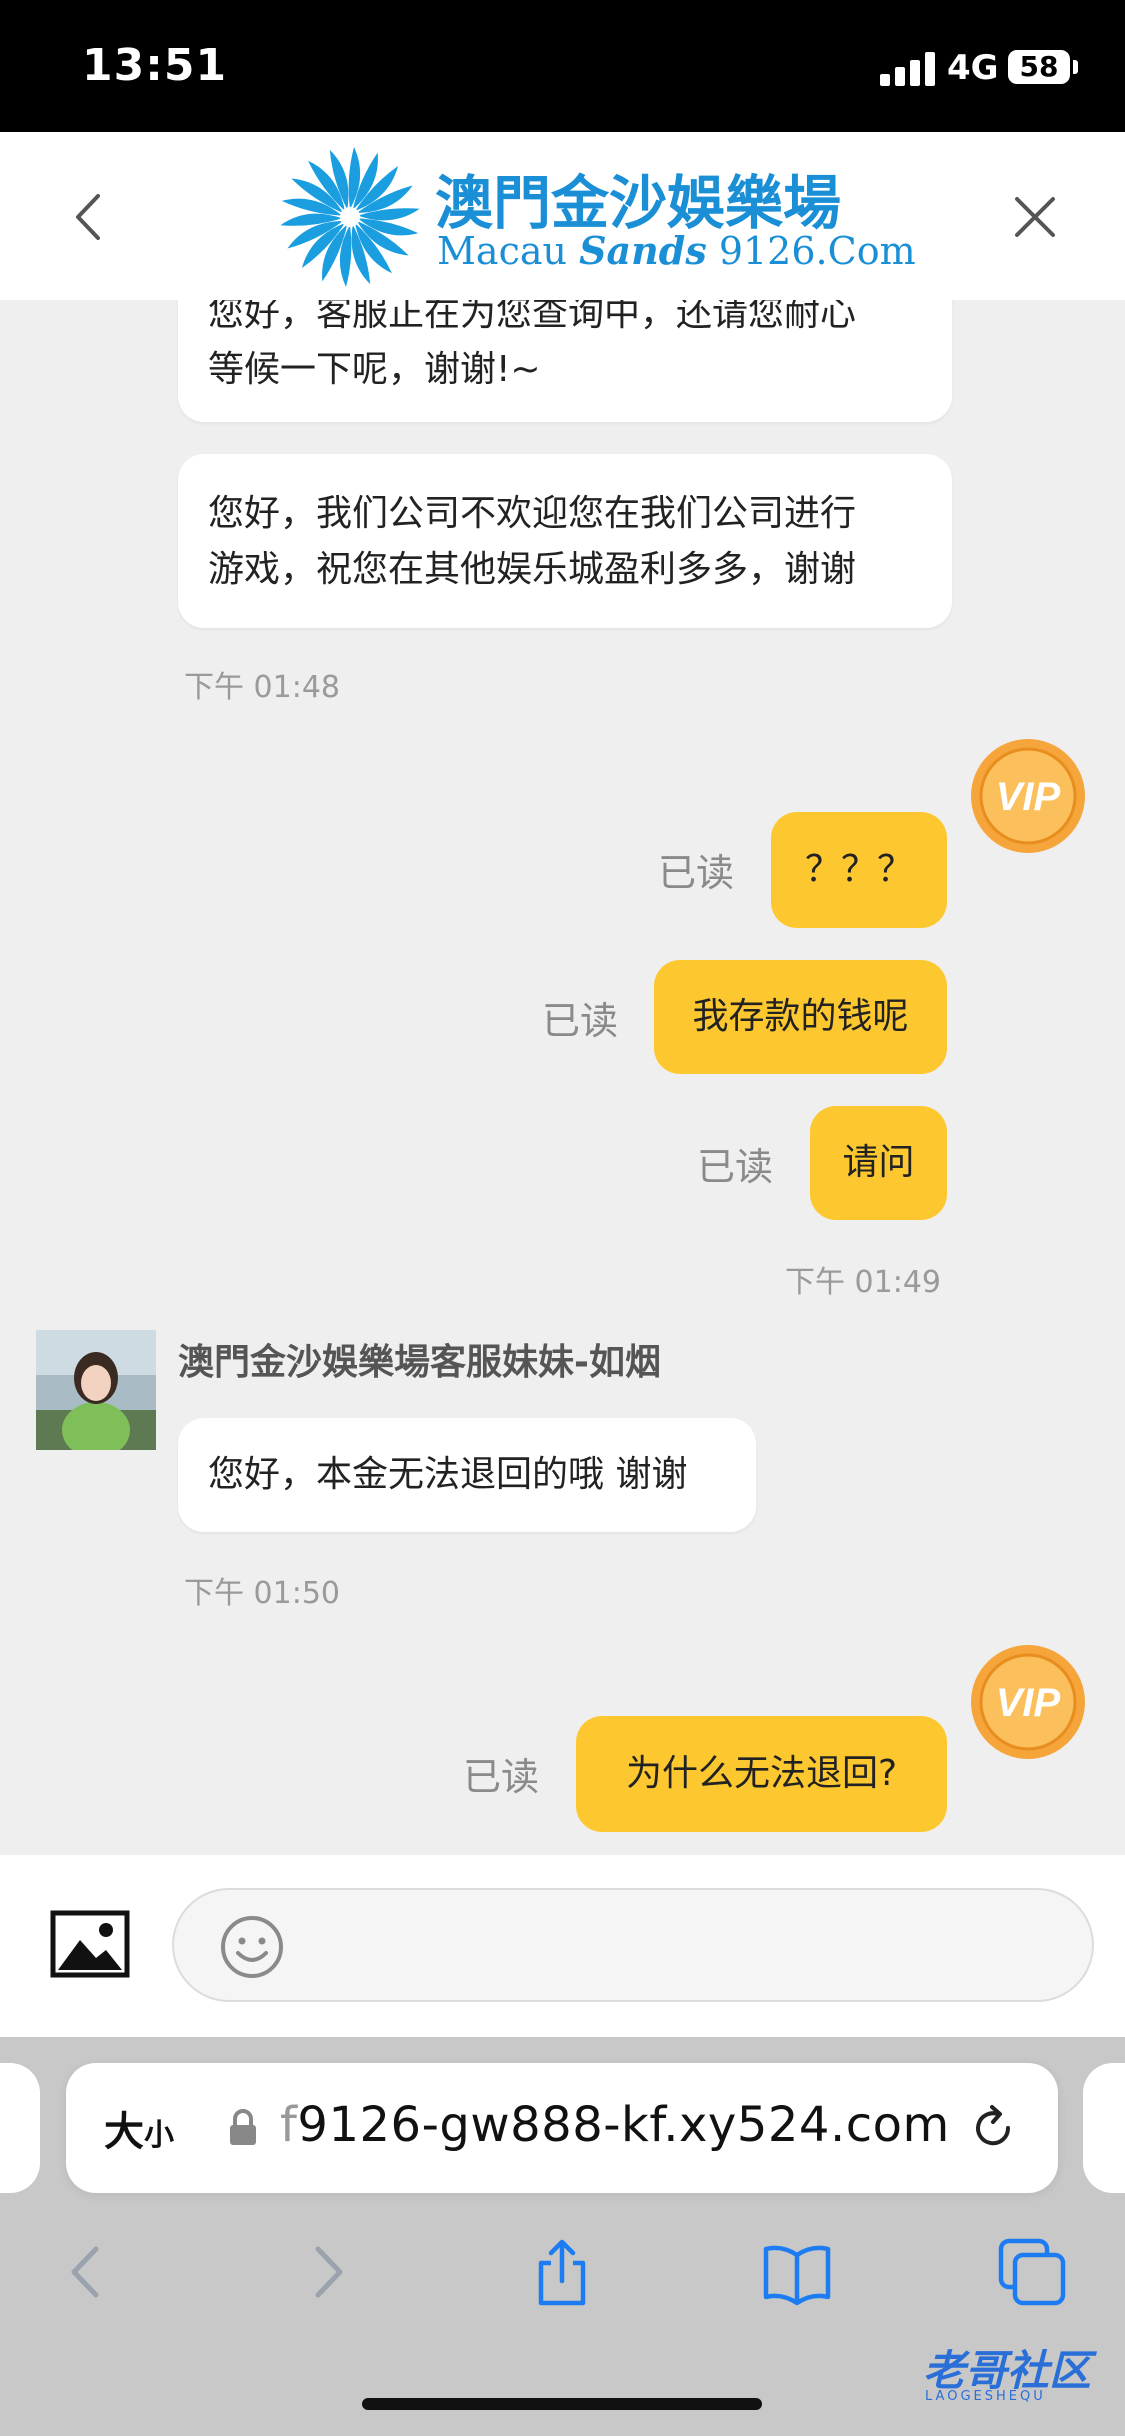  I want to click on text-size-big: 大, so click(124, 2132).